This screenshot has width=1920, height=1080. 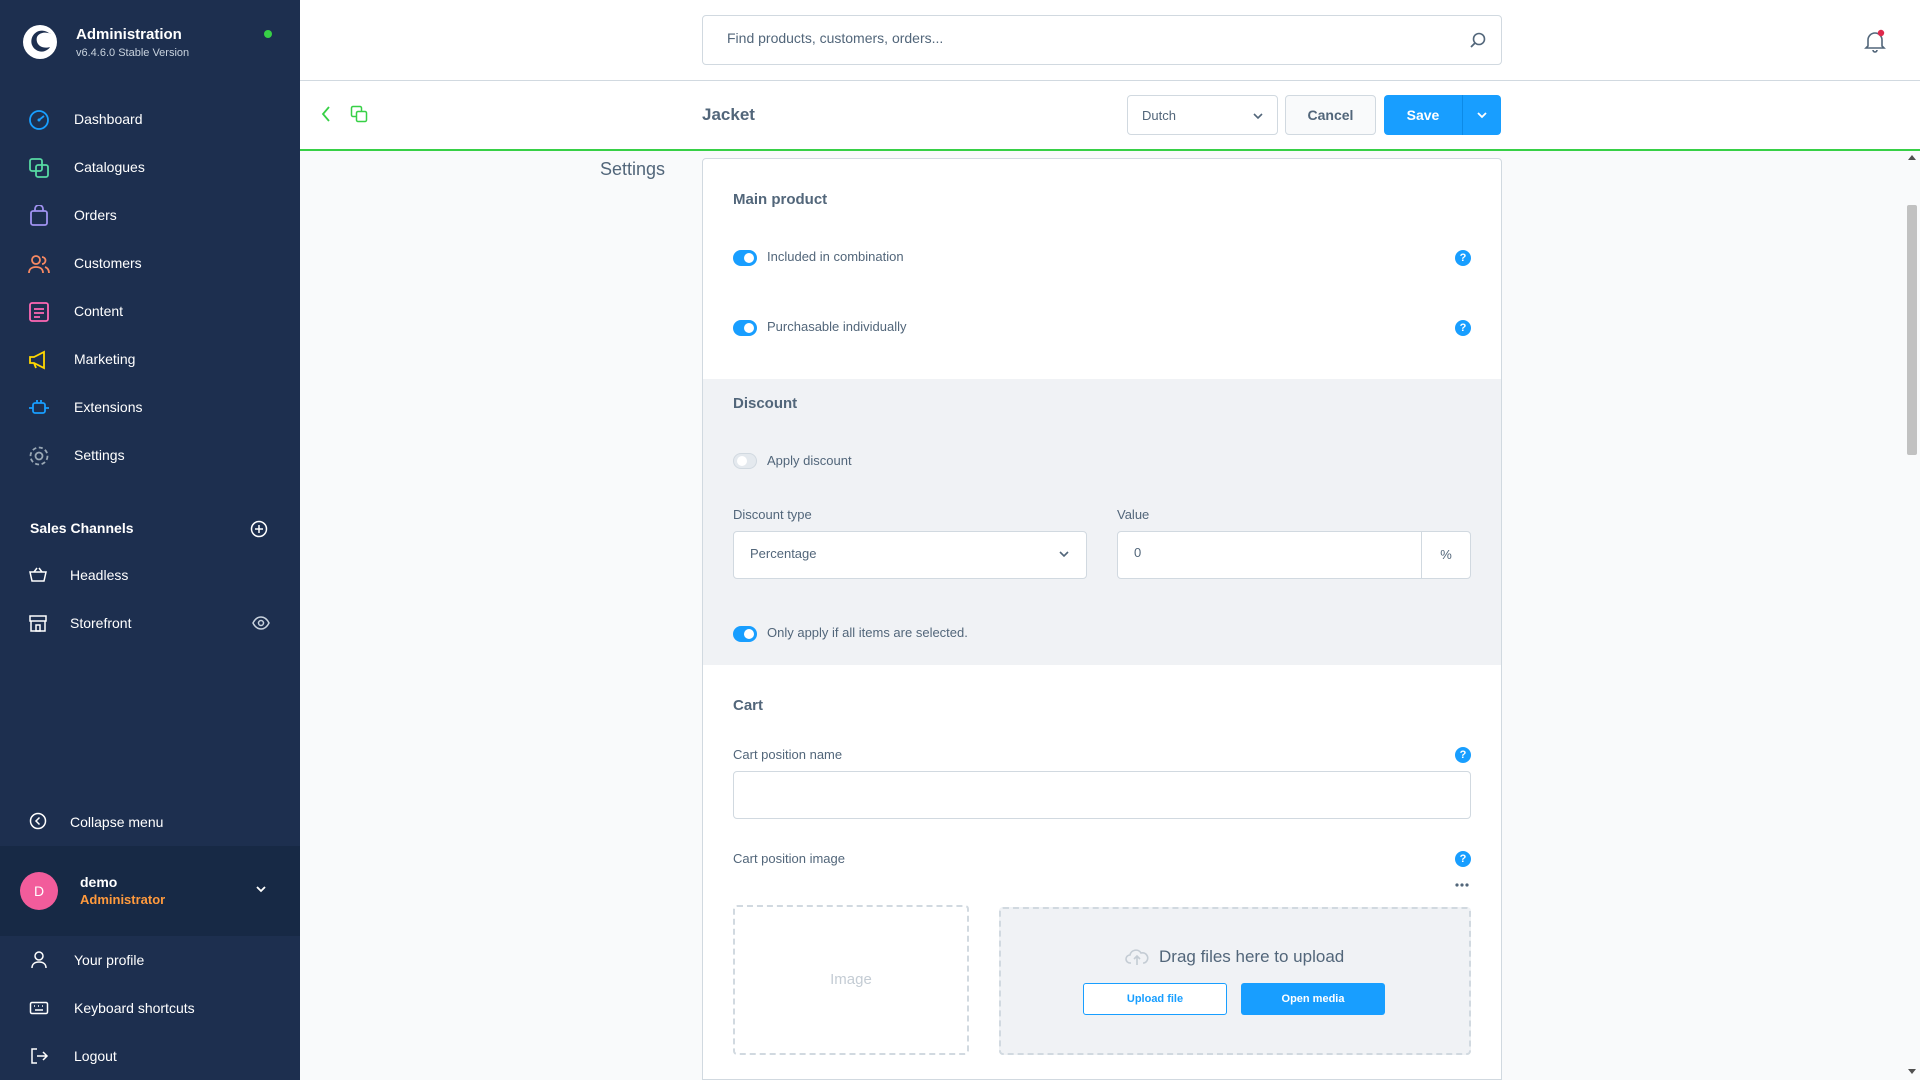 I want to click on nav-item-catalogues: Catalogues, so click(x=150, y=167).